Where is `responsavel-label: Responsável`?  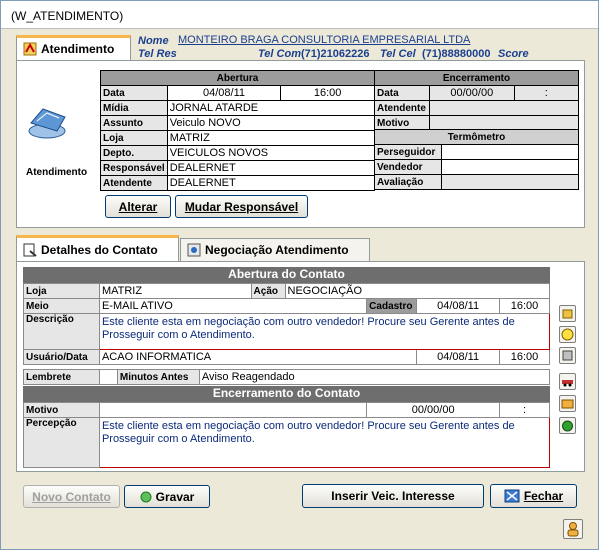 responsavel-label: Responsável is located at coordinates (134, 168).